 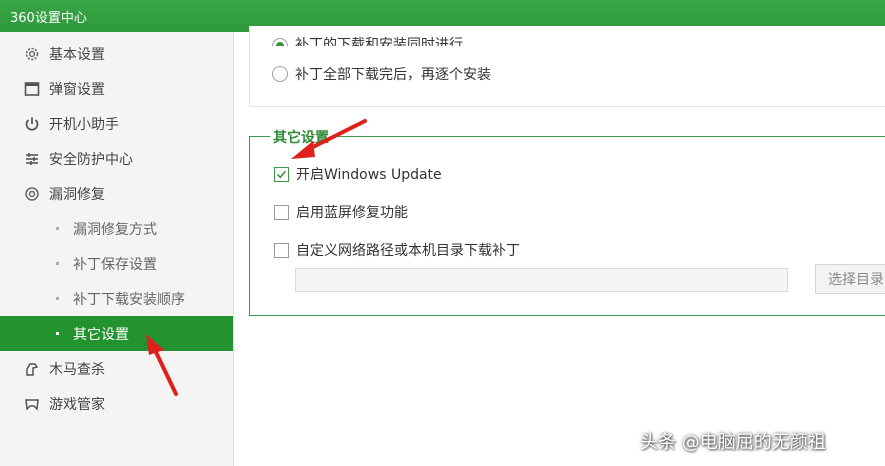 I want to click on choose-directory-button: 选择目录, so click(x=850, y=279).